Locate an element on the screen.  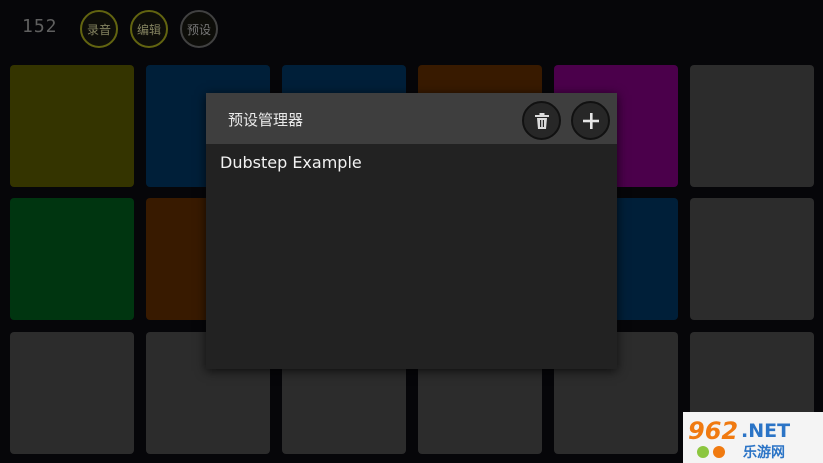
delete-preset-button is located at coordinates (541, 120).